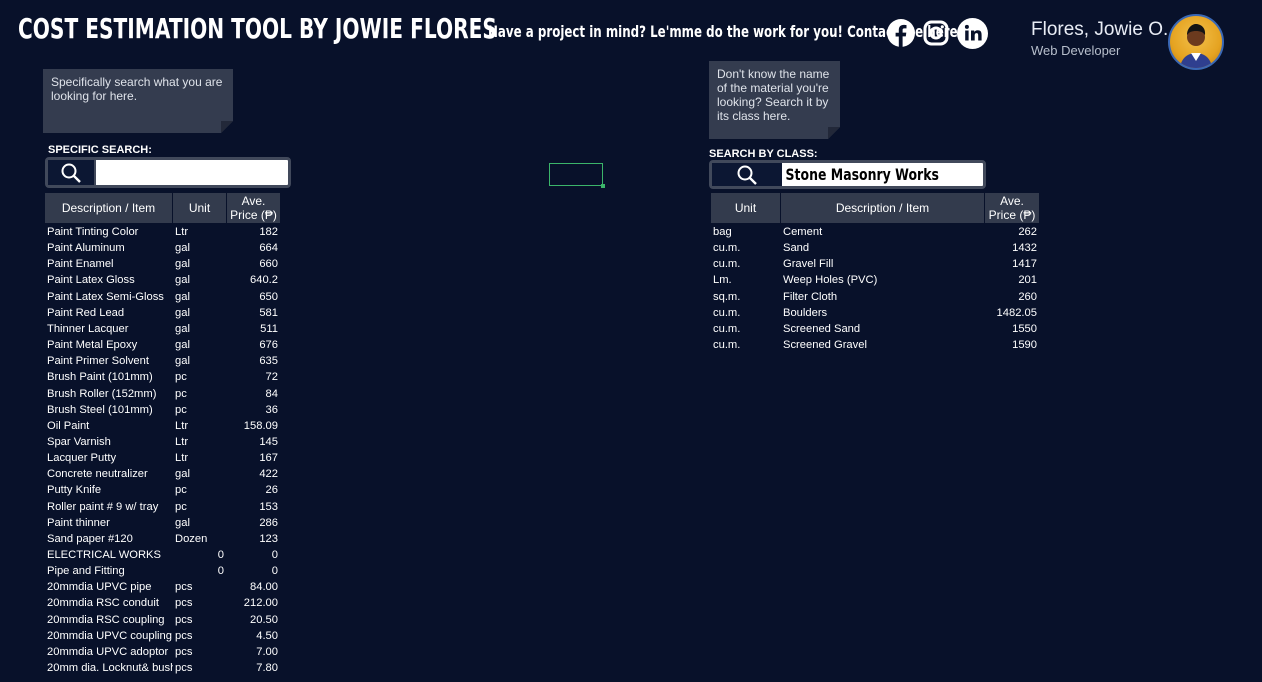 This screenshot has height=682, width=1262. I want to click on class-search-box: Stone Masonry Works, so click(847, 174).